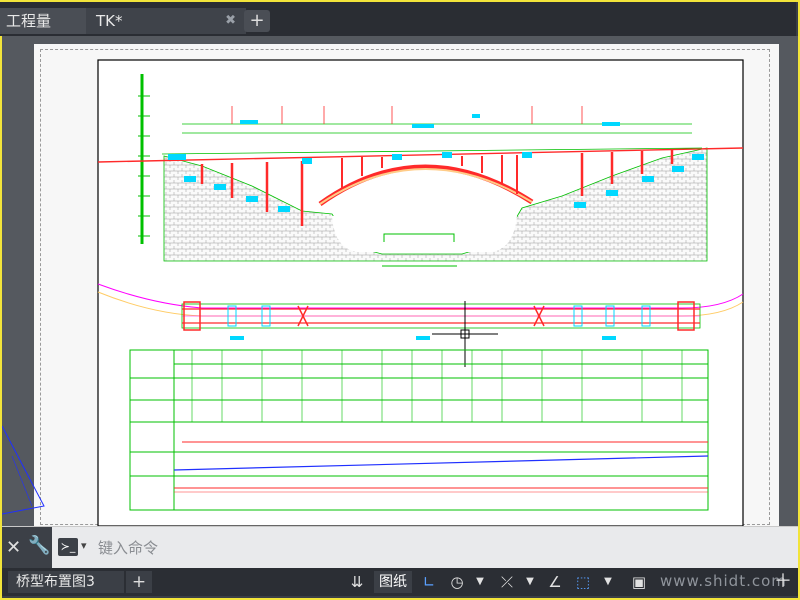 Image resolution: width=800 pixels, height=600 pixels. I want to click on chevron-down-icon: ⇊, so click(357, 582).